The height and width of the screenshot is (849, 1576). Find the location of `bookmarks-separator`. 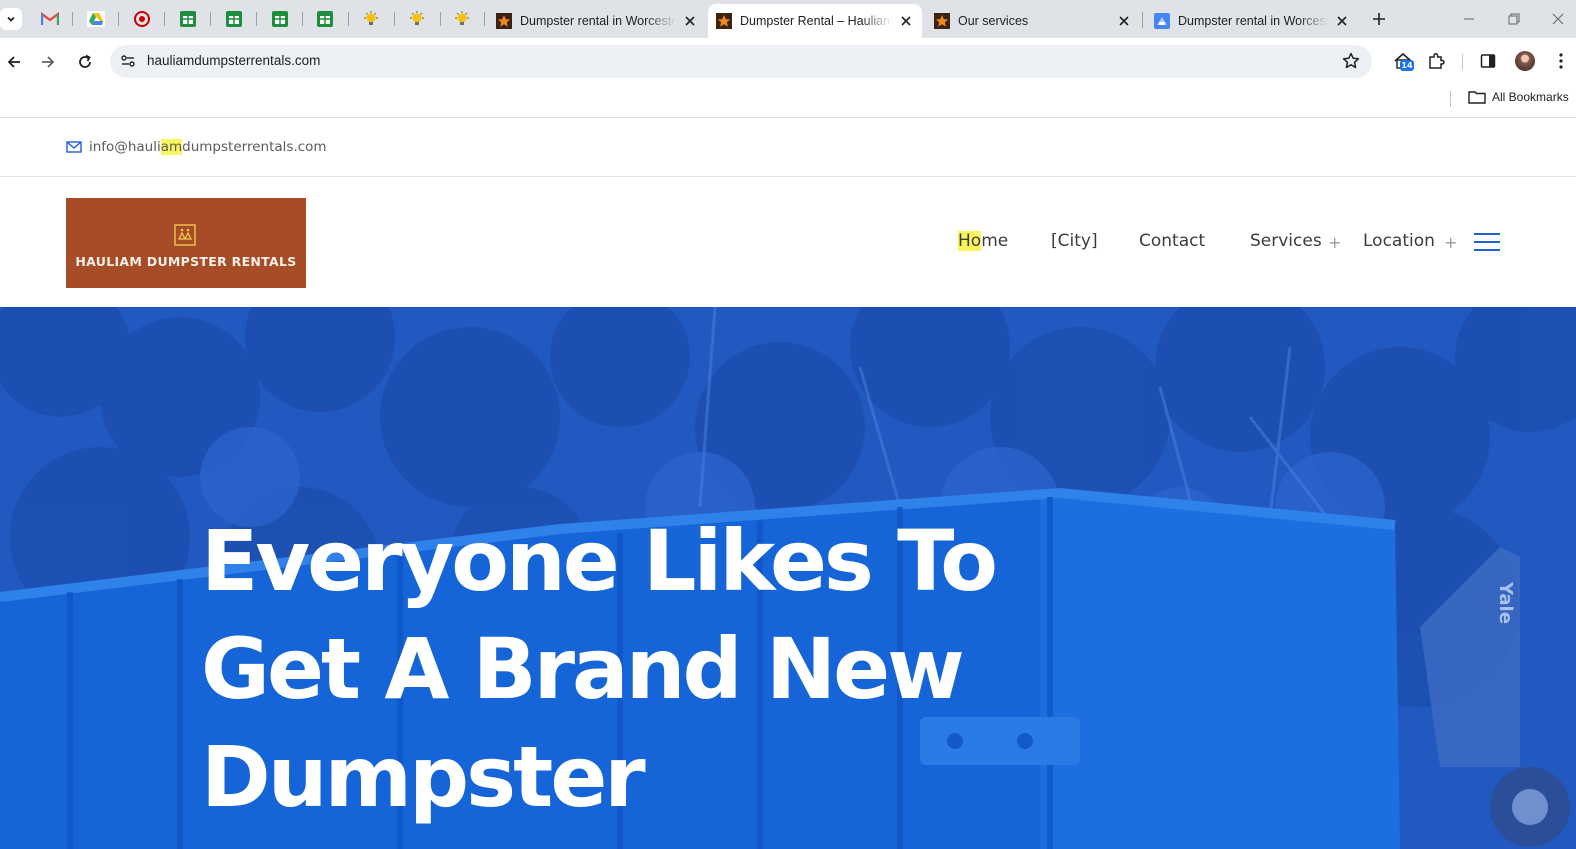

bookmarks-separator is located at coordinates (1450, 99).